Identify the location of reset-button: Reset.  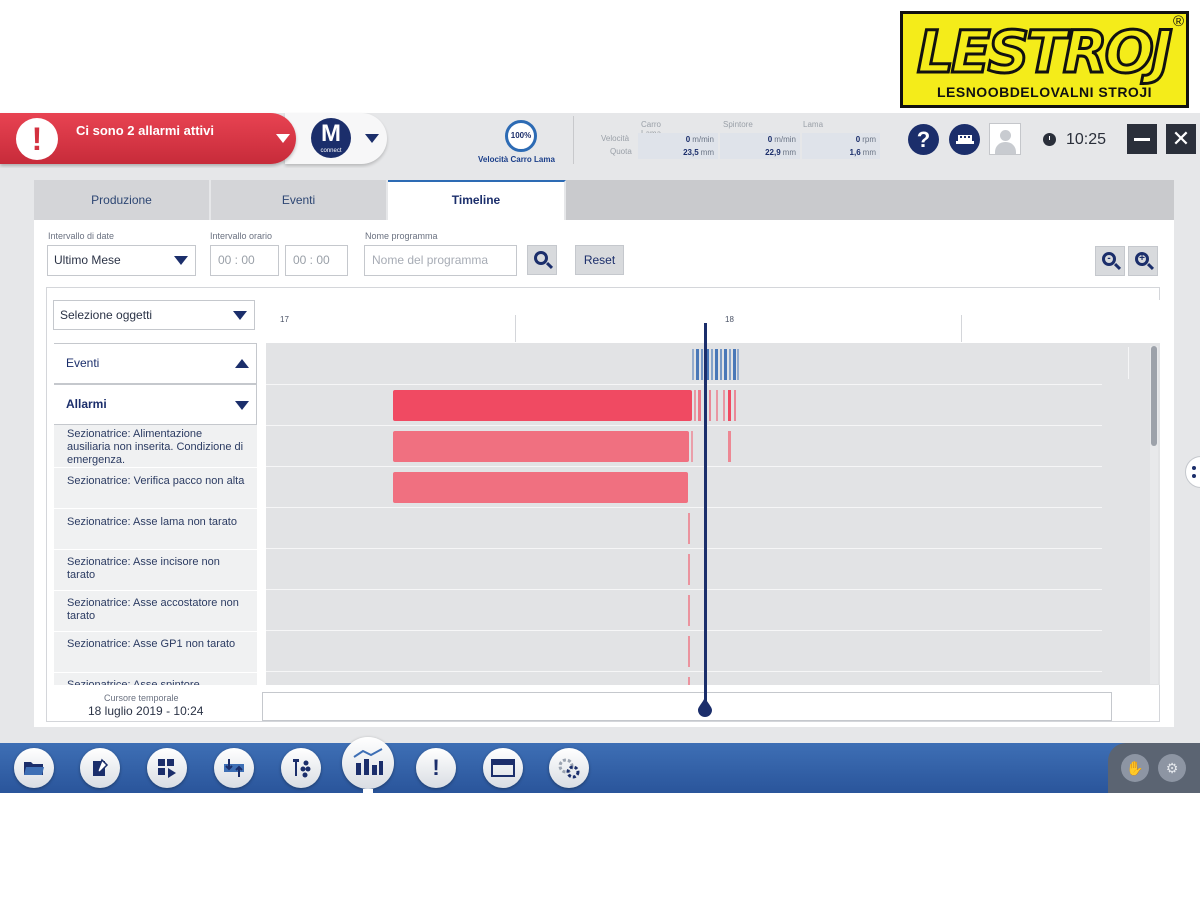
(599, 260).